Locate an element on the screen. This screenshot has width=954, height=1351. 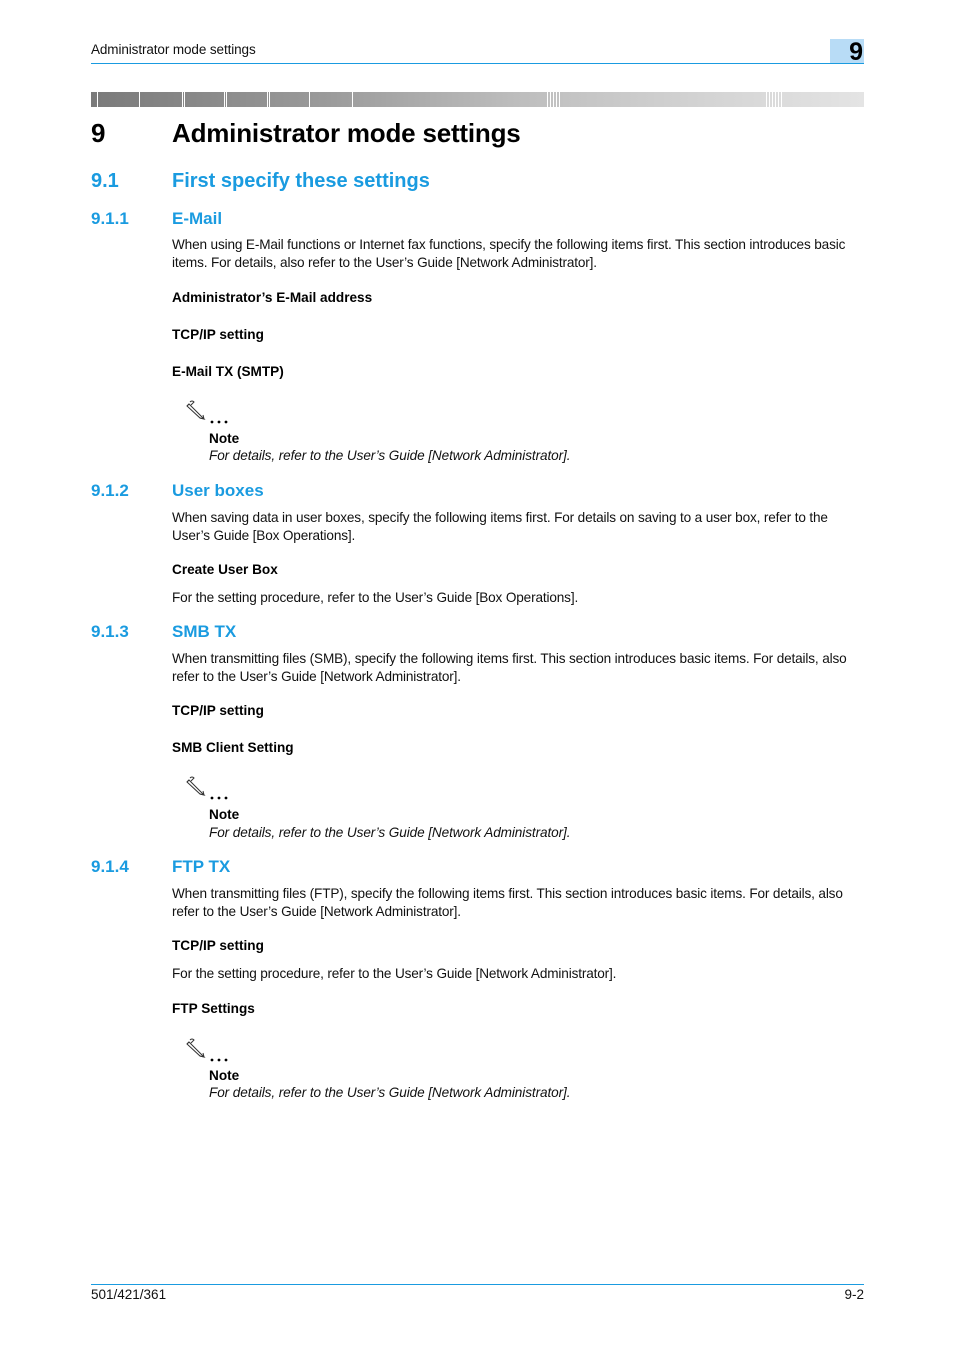
subsection-number: 9.1.2 is located at coordinates (110, 490).